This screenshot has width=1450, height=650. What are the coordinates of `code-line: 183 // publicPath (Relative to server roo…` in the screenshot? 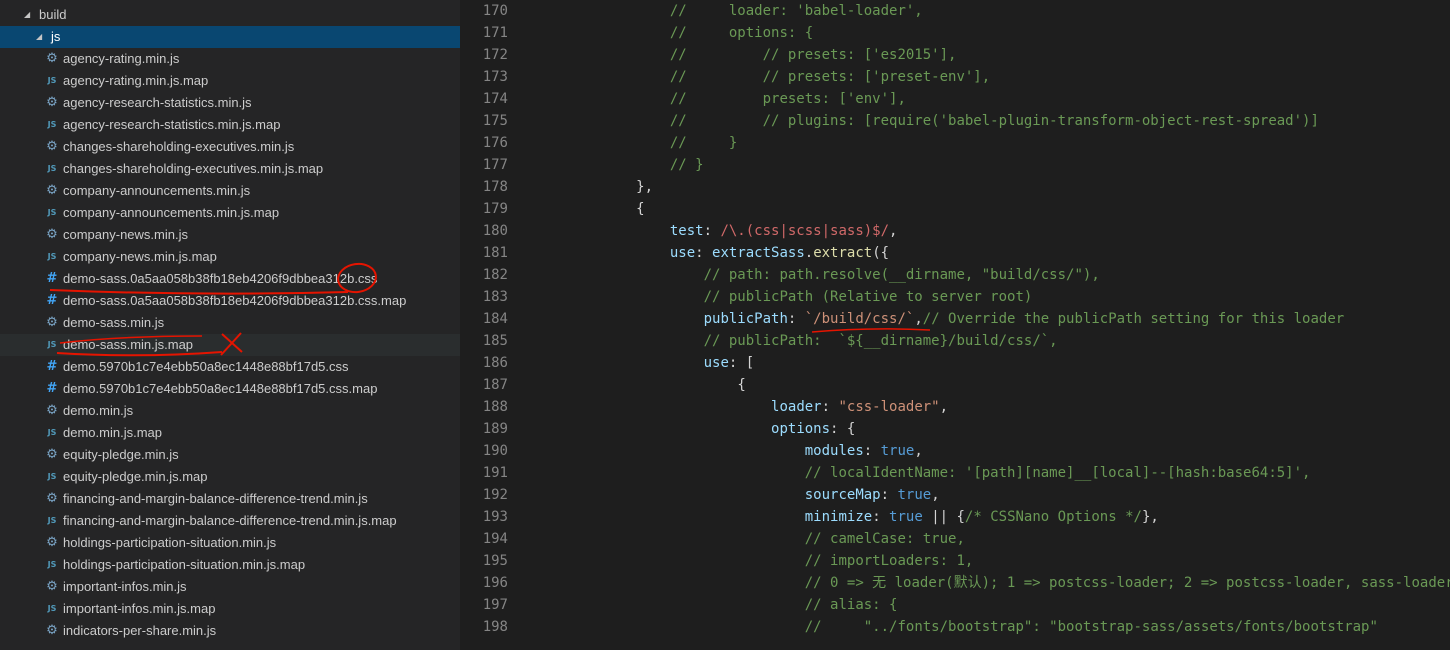 It's located at (955, 297).